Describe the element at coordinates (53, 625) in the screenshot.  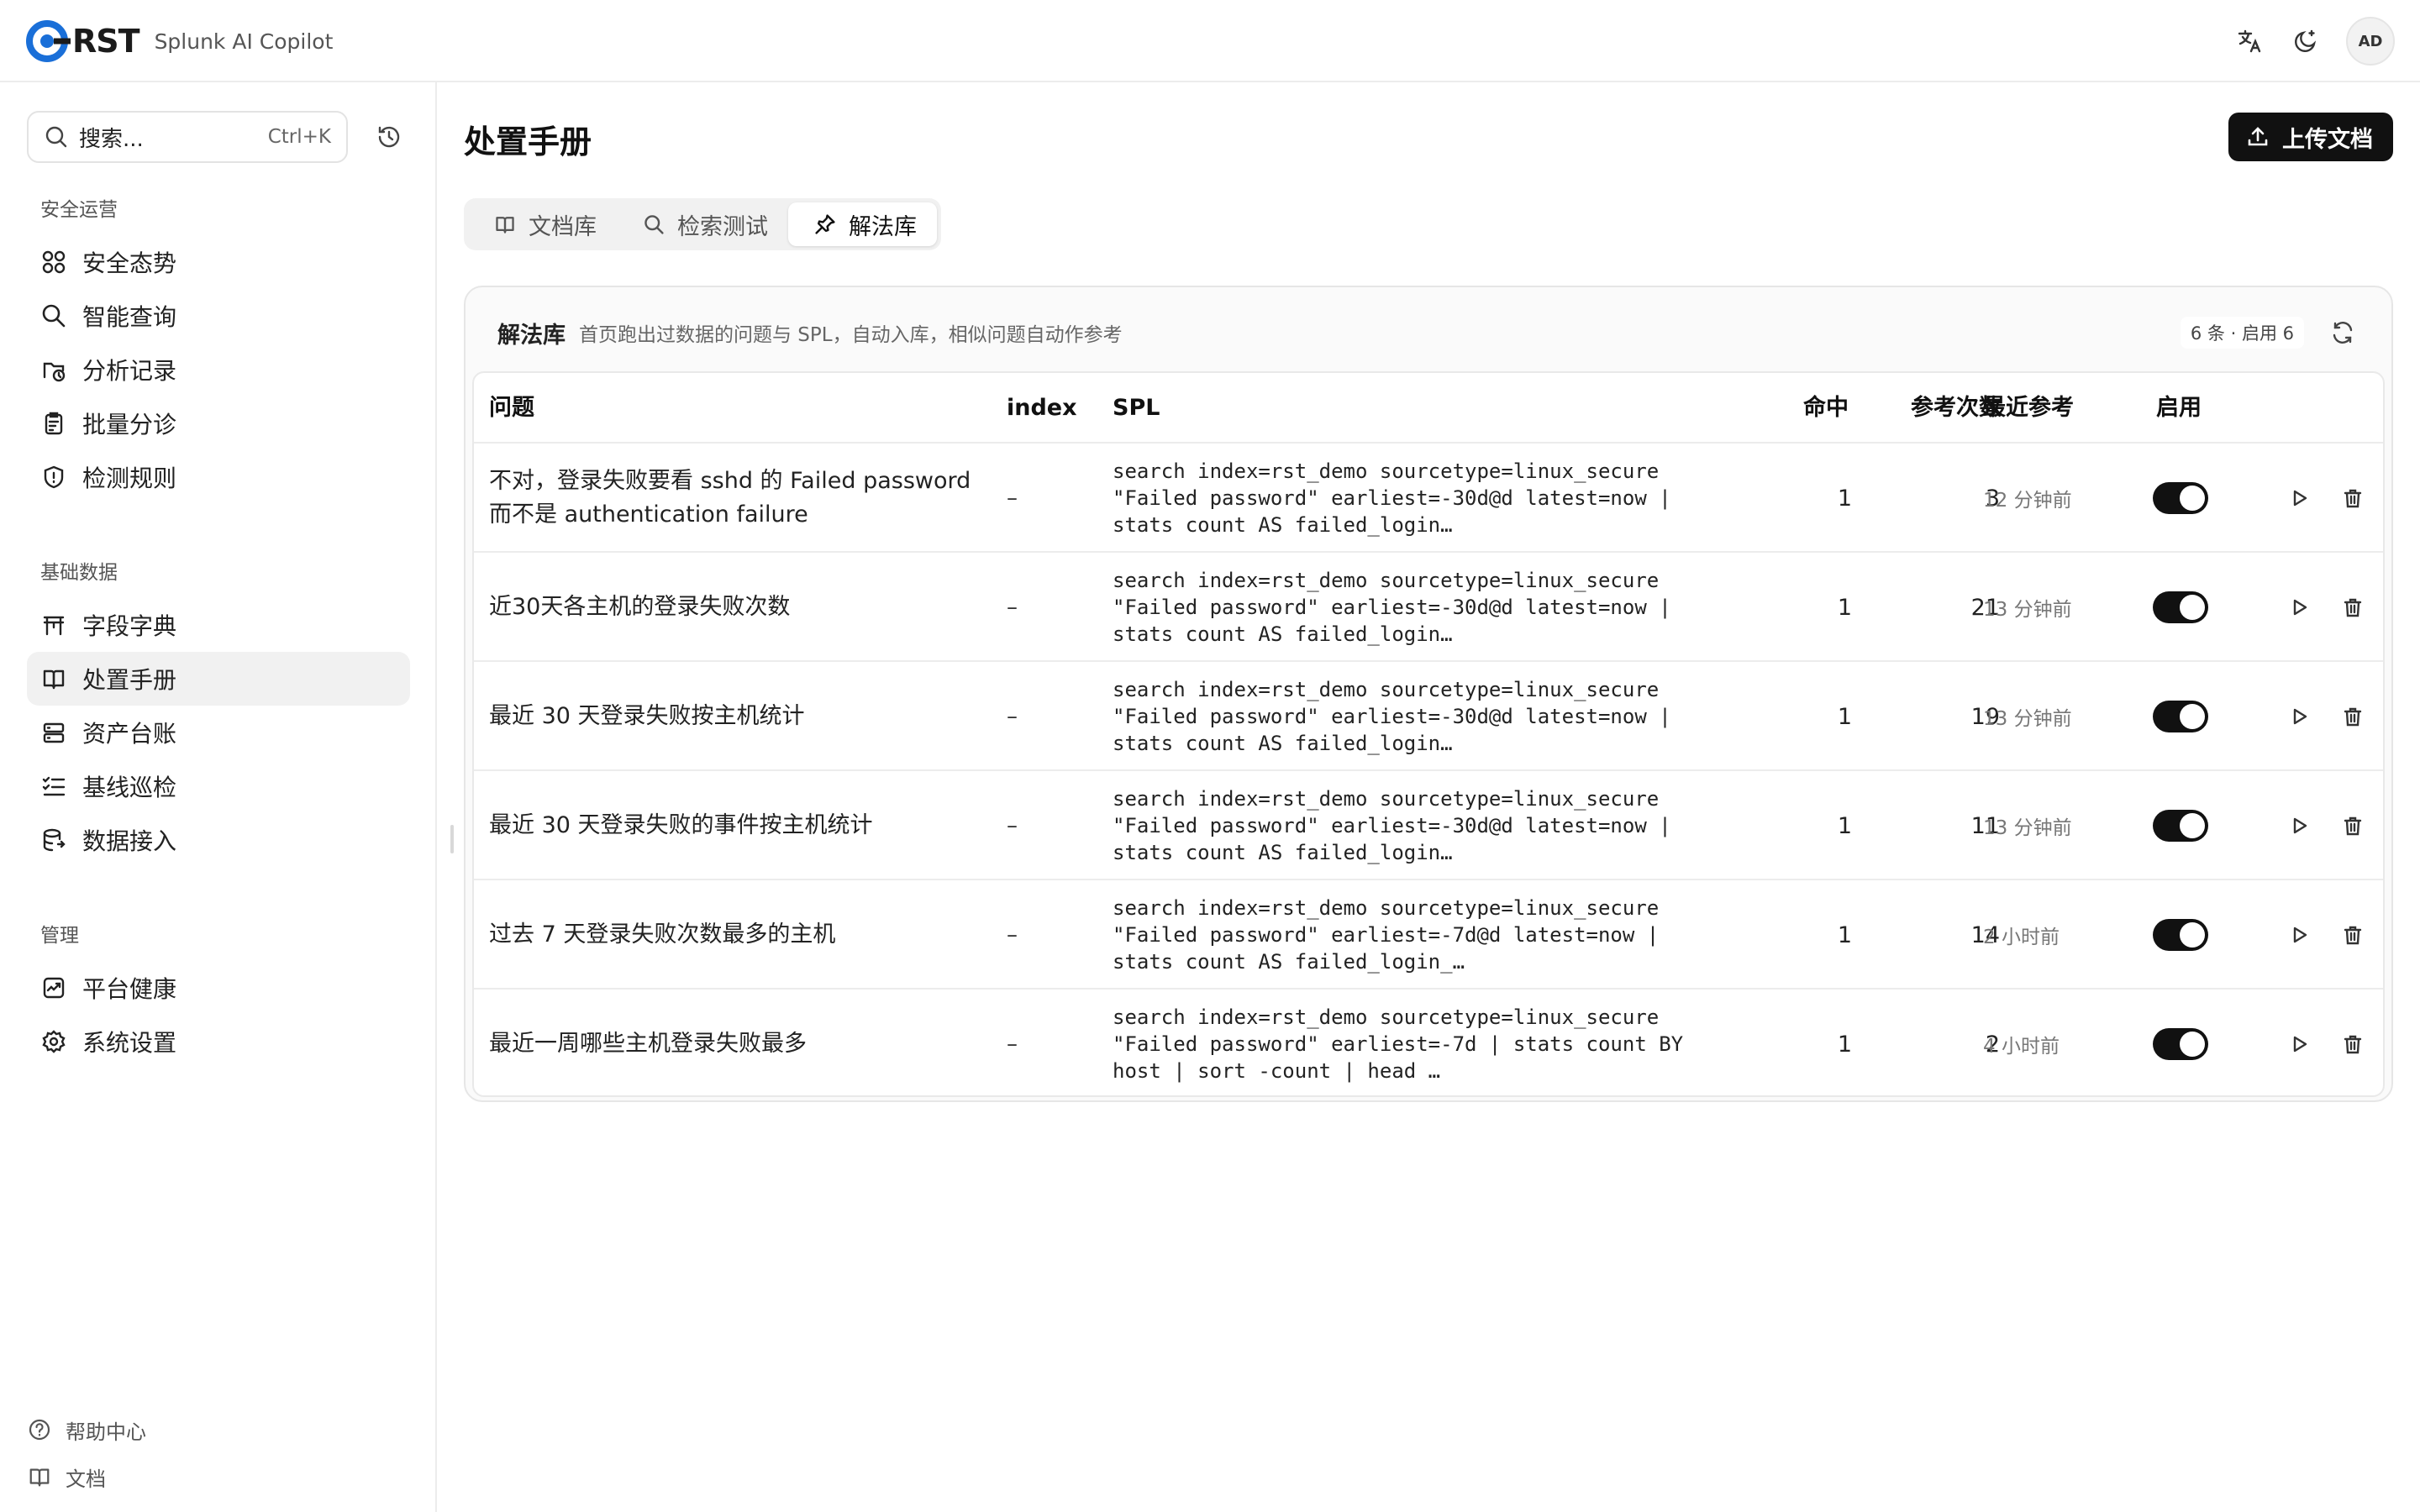
I see `table-icon` at that location.